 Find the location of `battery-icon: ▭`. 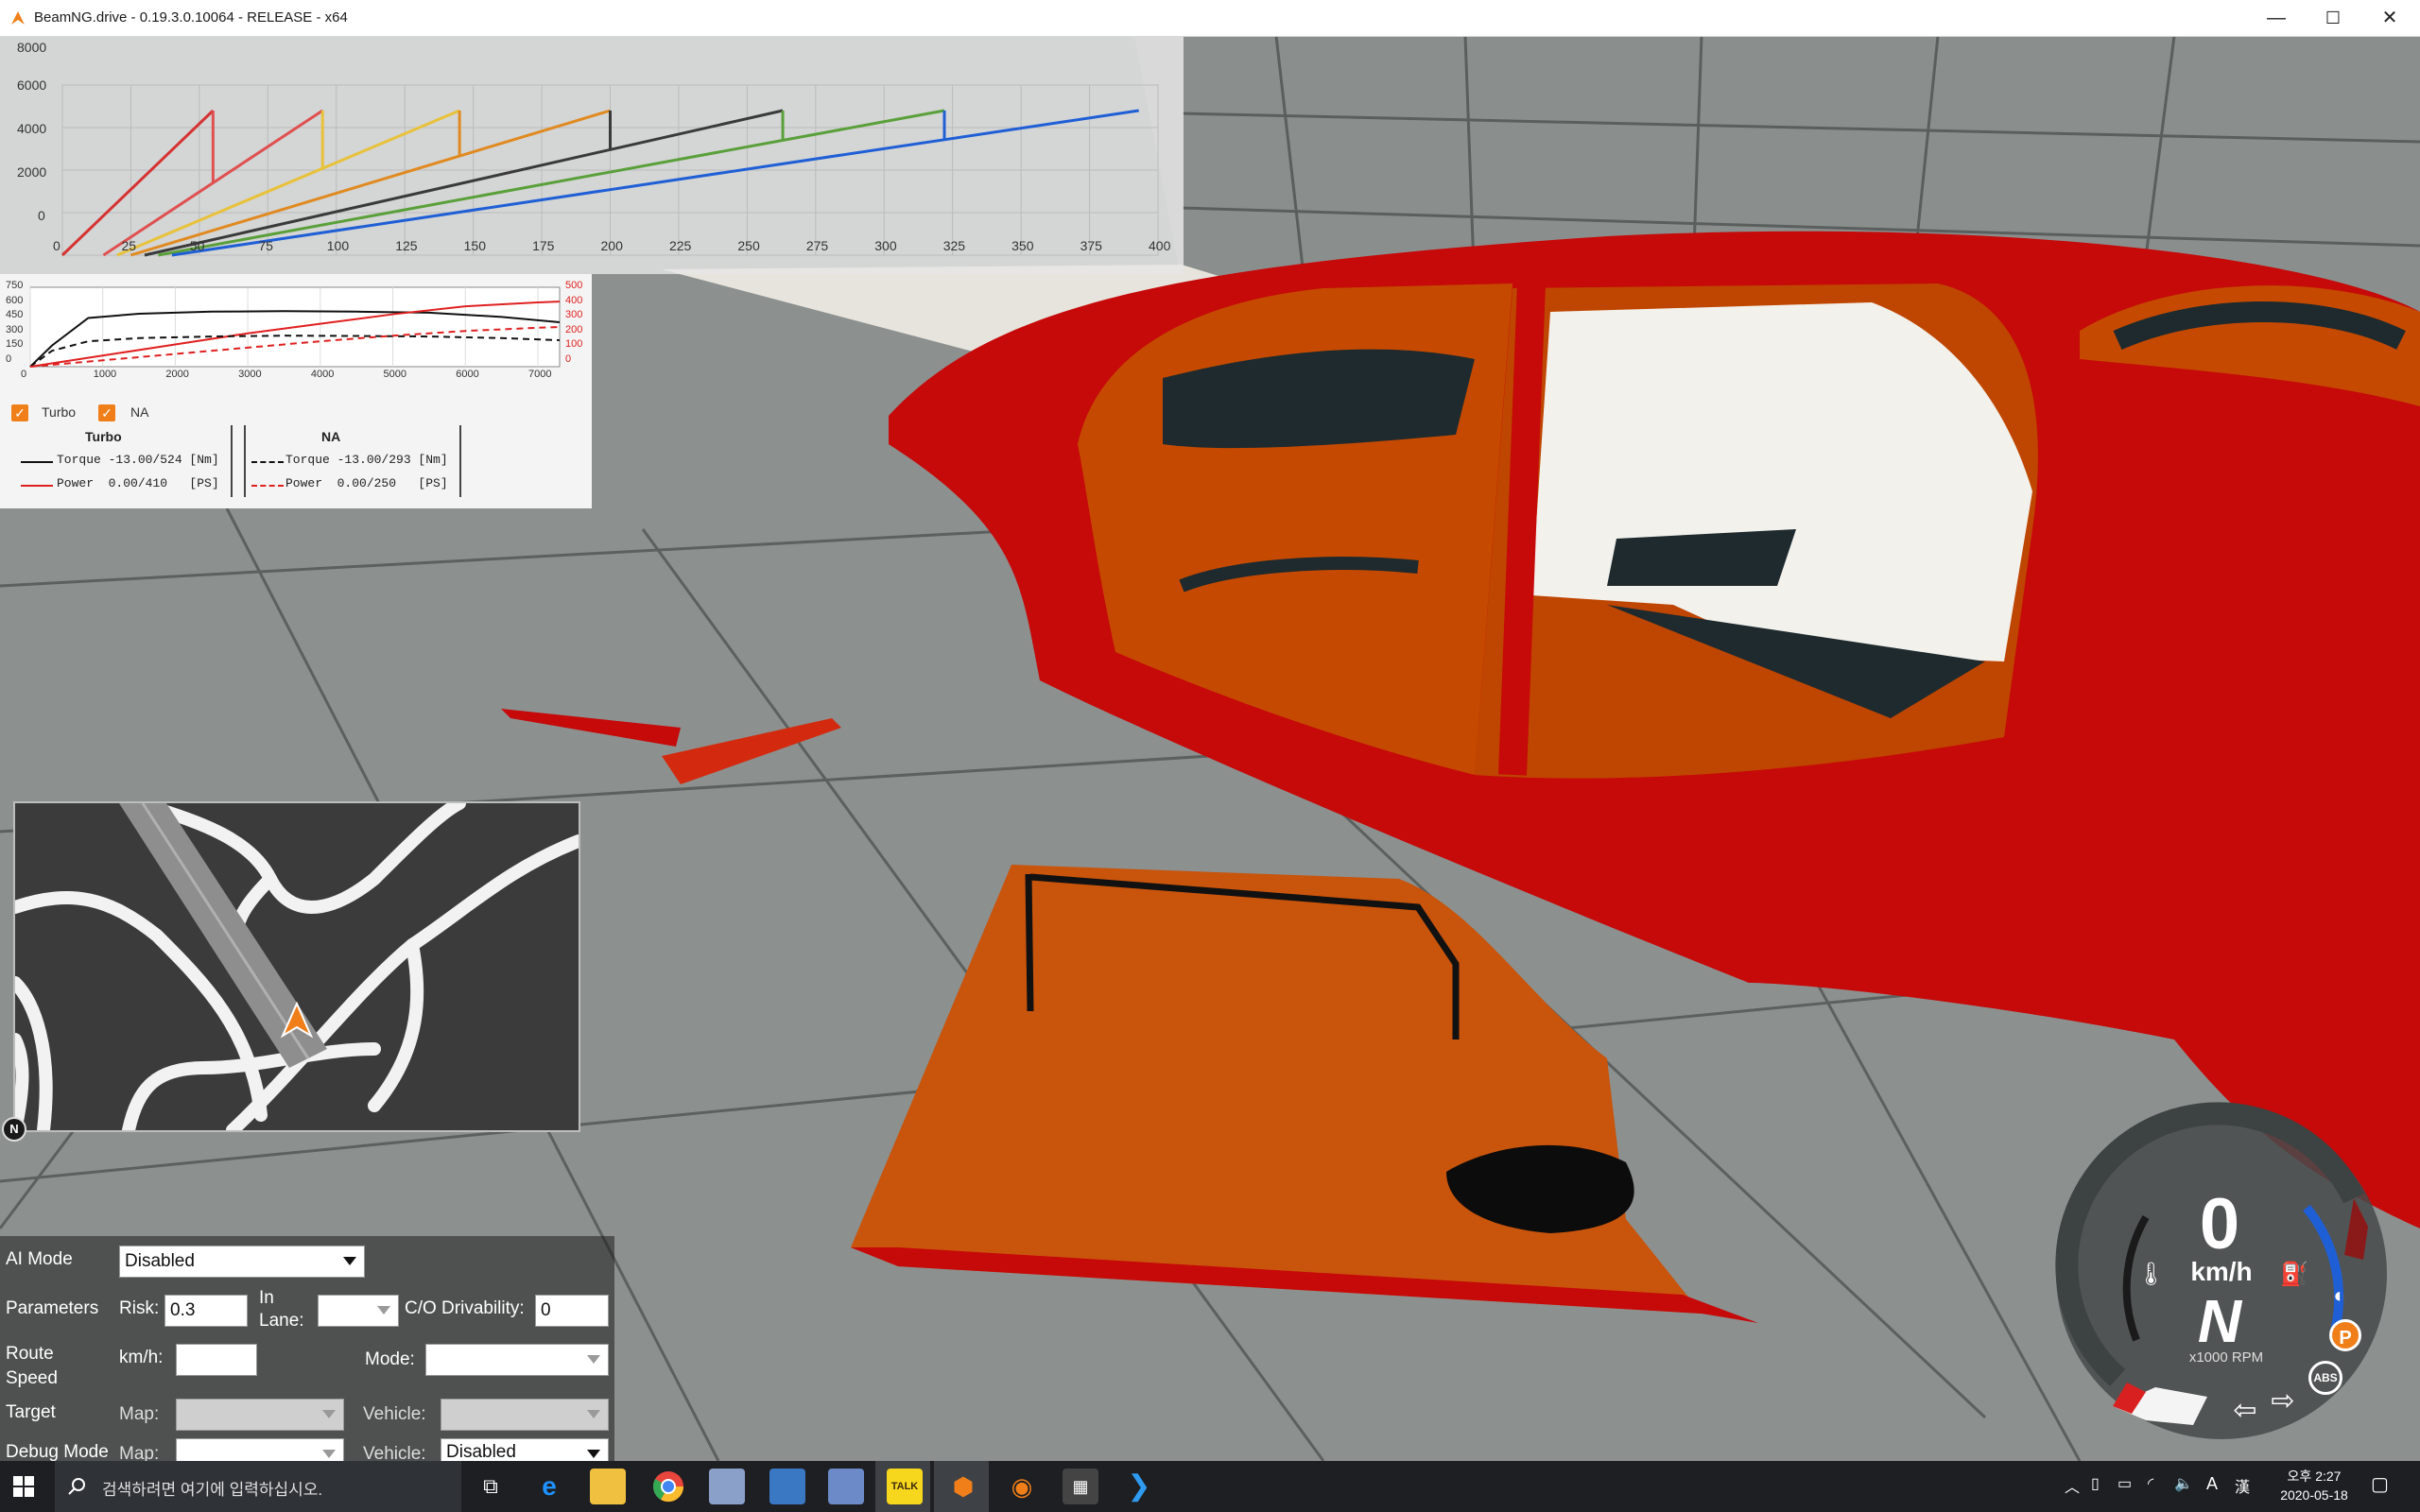

battery-icon: ▭ is located at coordinates (2125, 1483).